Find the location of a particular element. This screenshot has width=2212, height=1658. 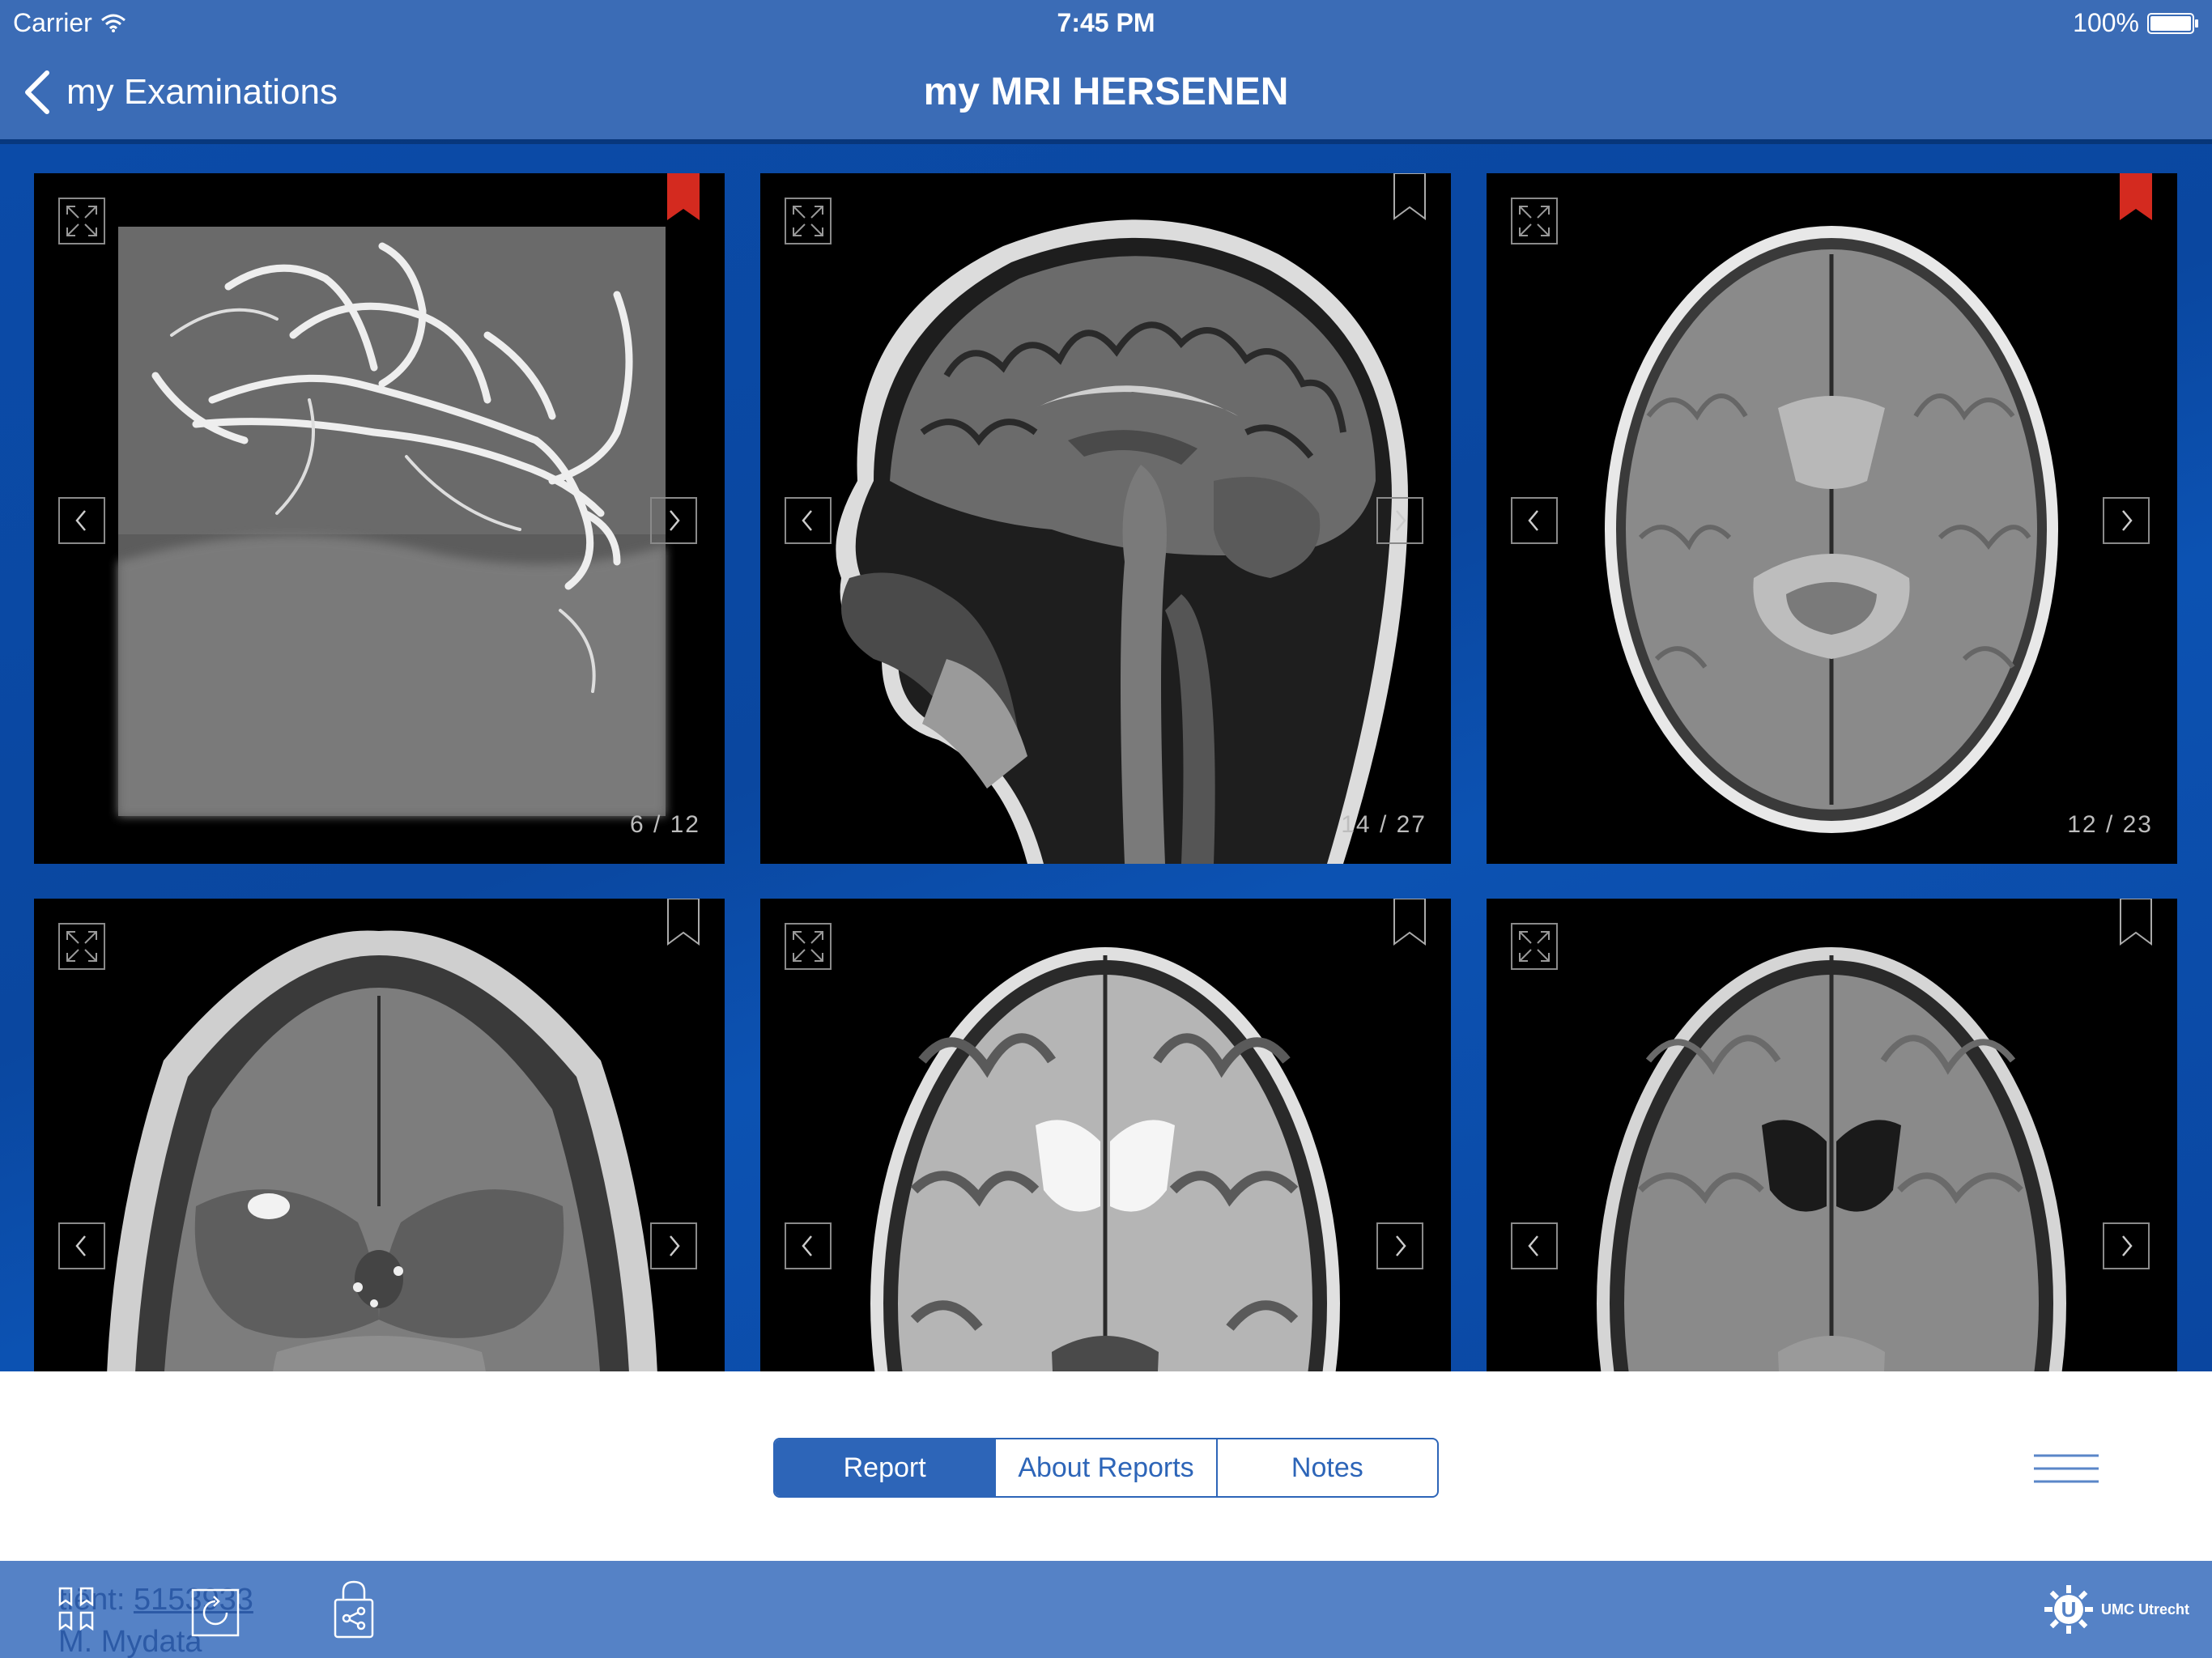

sagittal-mri-image is located at coordinates (1122, 541).